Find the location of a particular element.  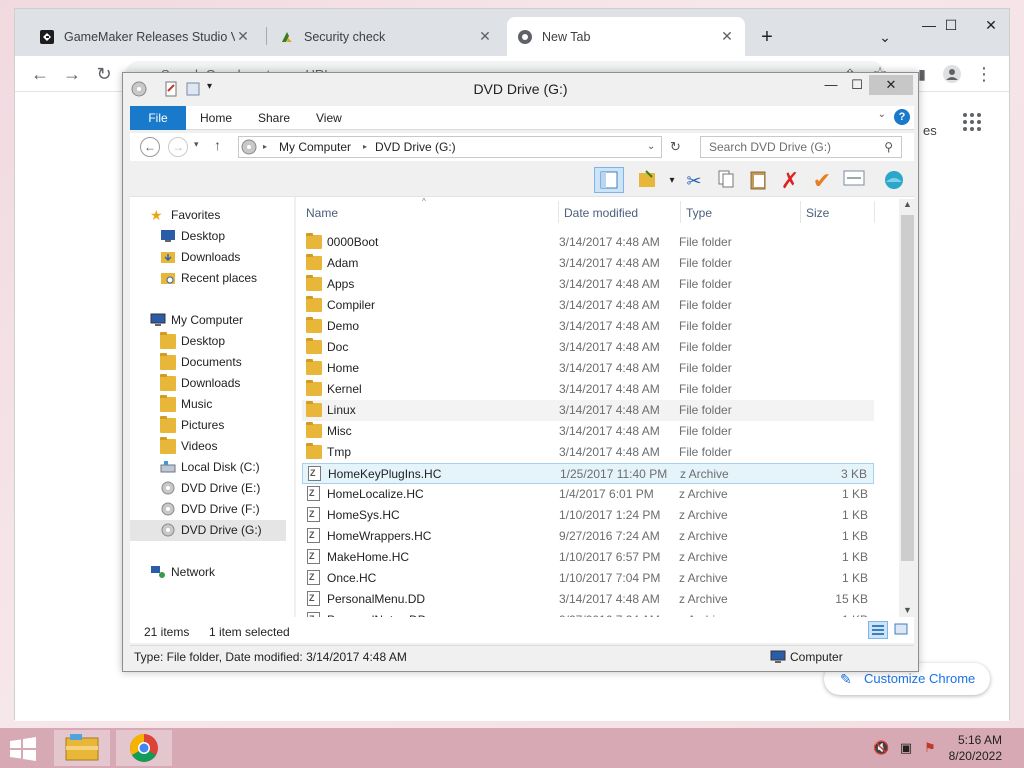

file-row: 0000Boot 3/14/2017 4:48 AM File folder is located at coordinates (588, 242).